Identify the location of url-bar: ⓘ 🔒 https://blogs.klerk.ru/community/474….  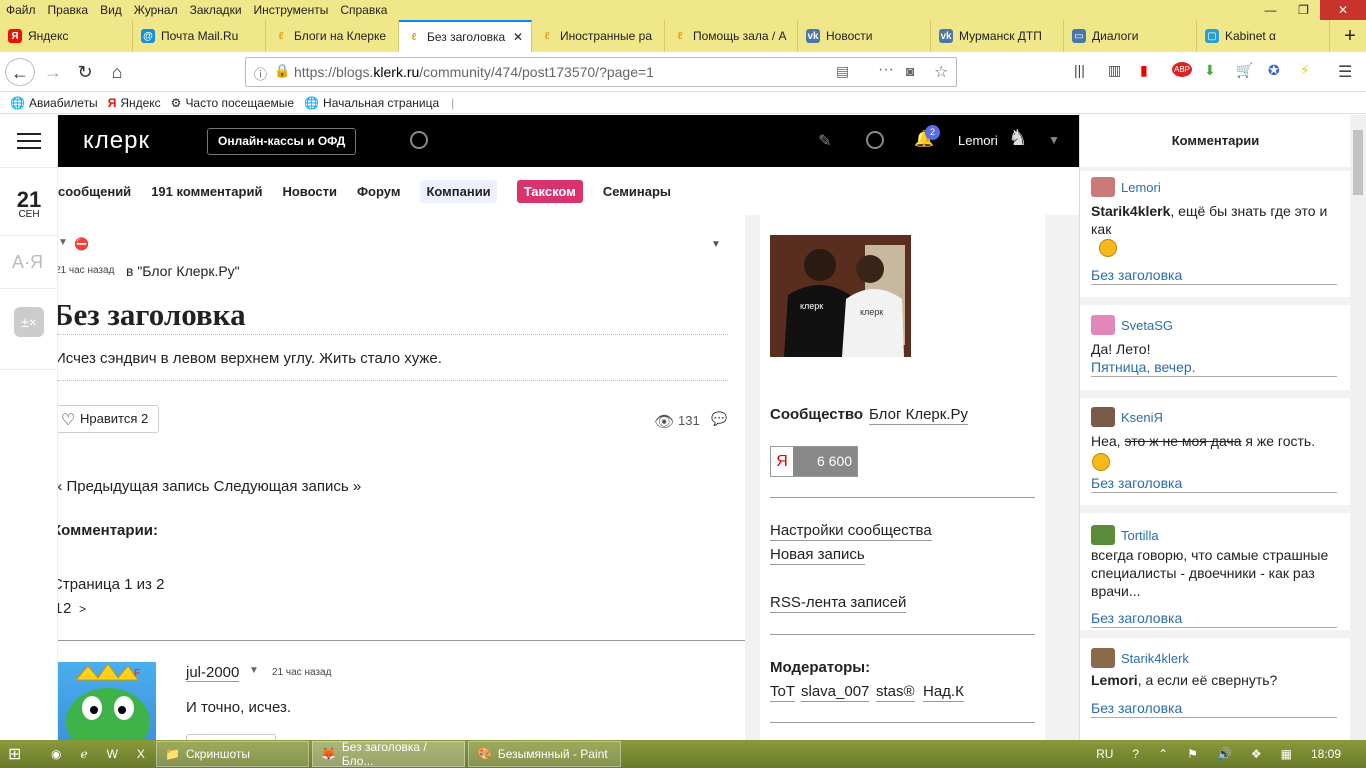
(601, 72).